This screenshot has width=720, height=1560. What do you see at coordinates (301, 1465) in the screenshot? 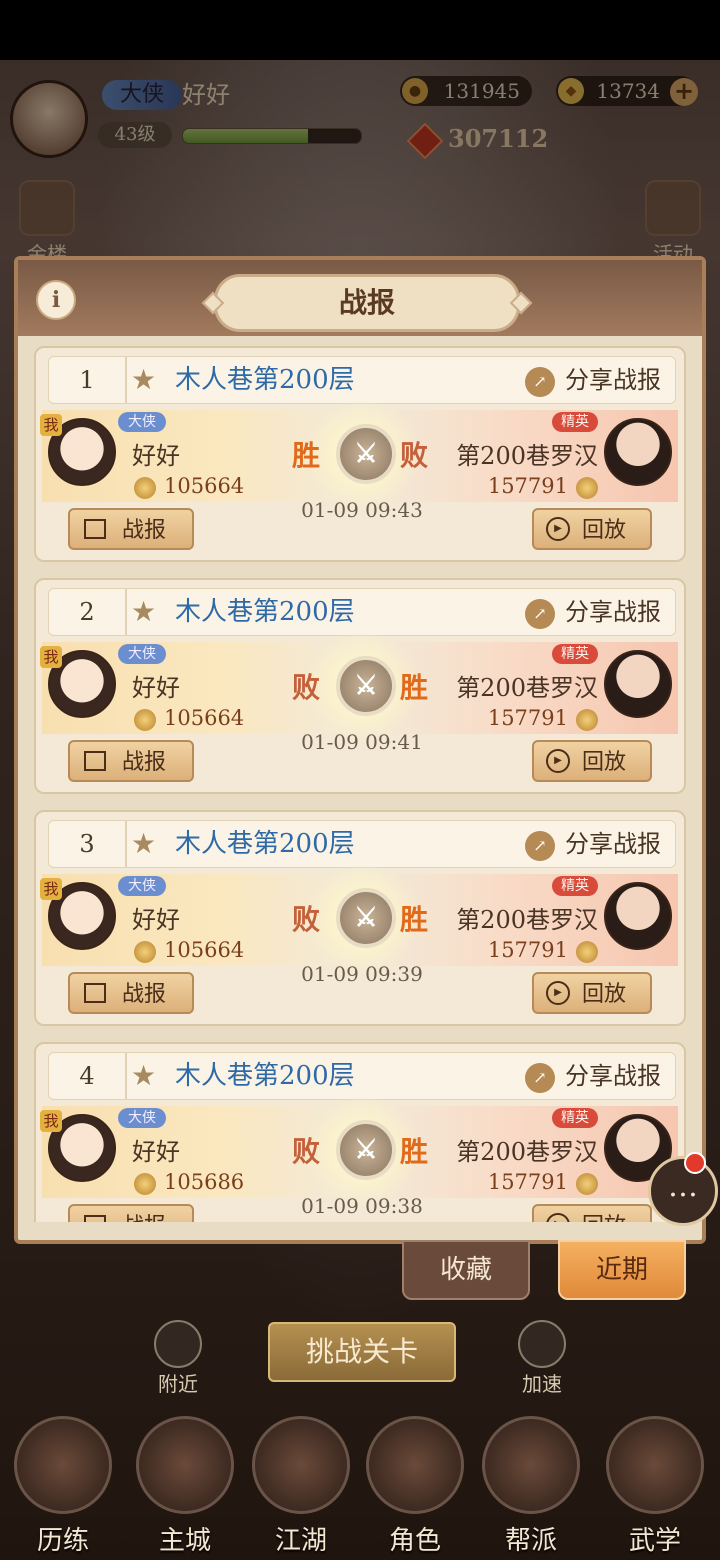
I see `jianghu-icon` at bounding box center [301, 1465].